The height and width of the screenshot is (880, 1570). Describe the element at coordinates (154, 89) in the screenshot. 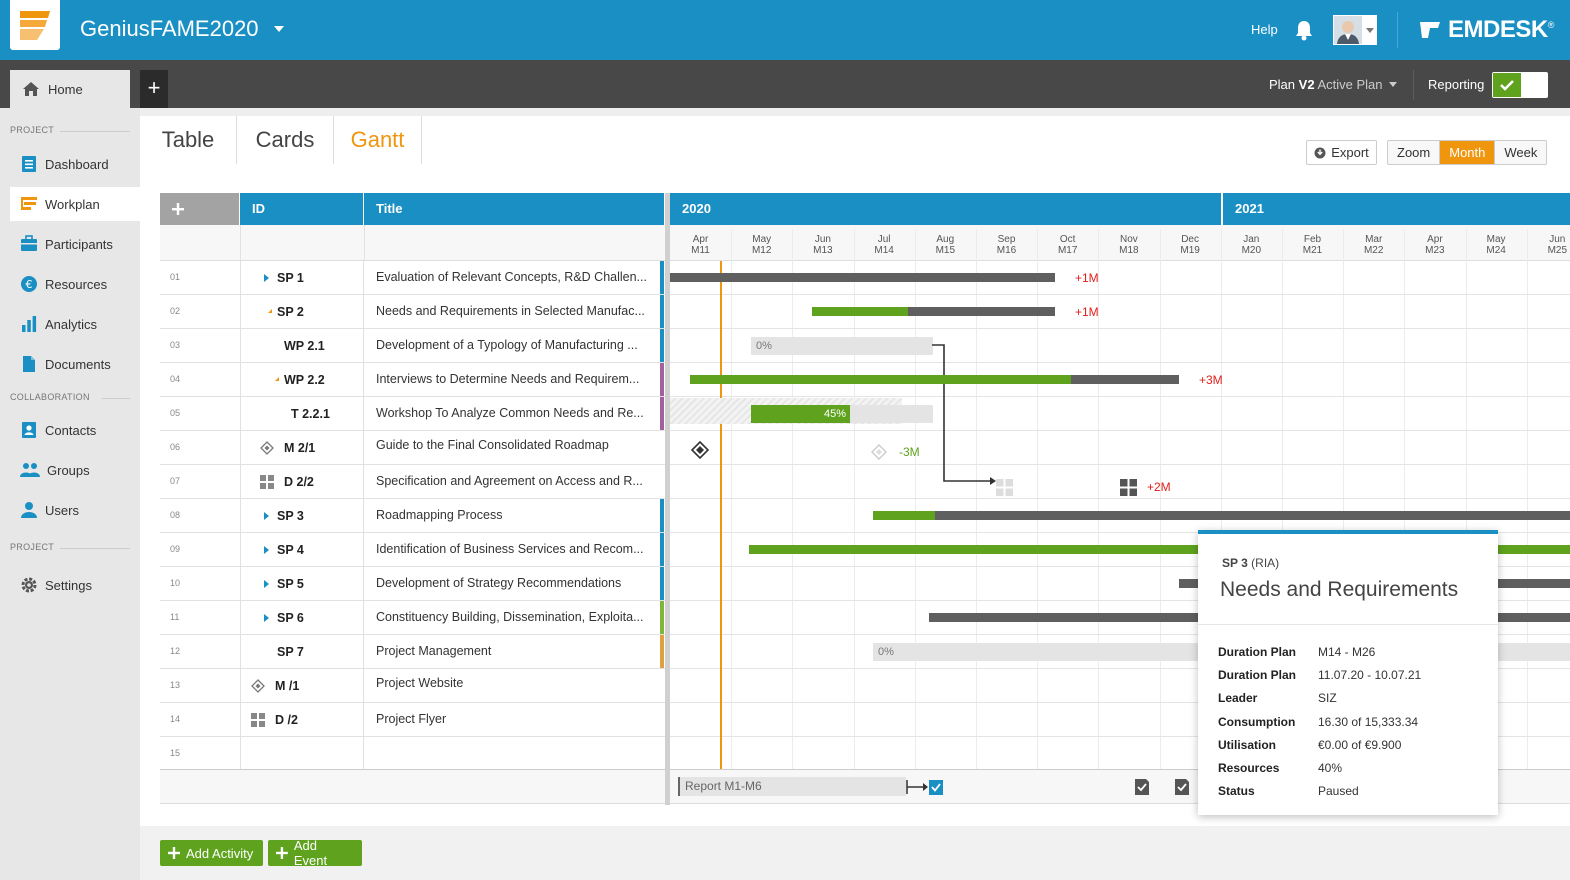

I see `add-tab-button: +` at that location.